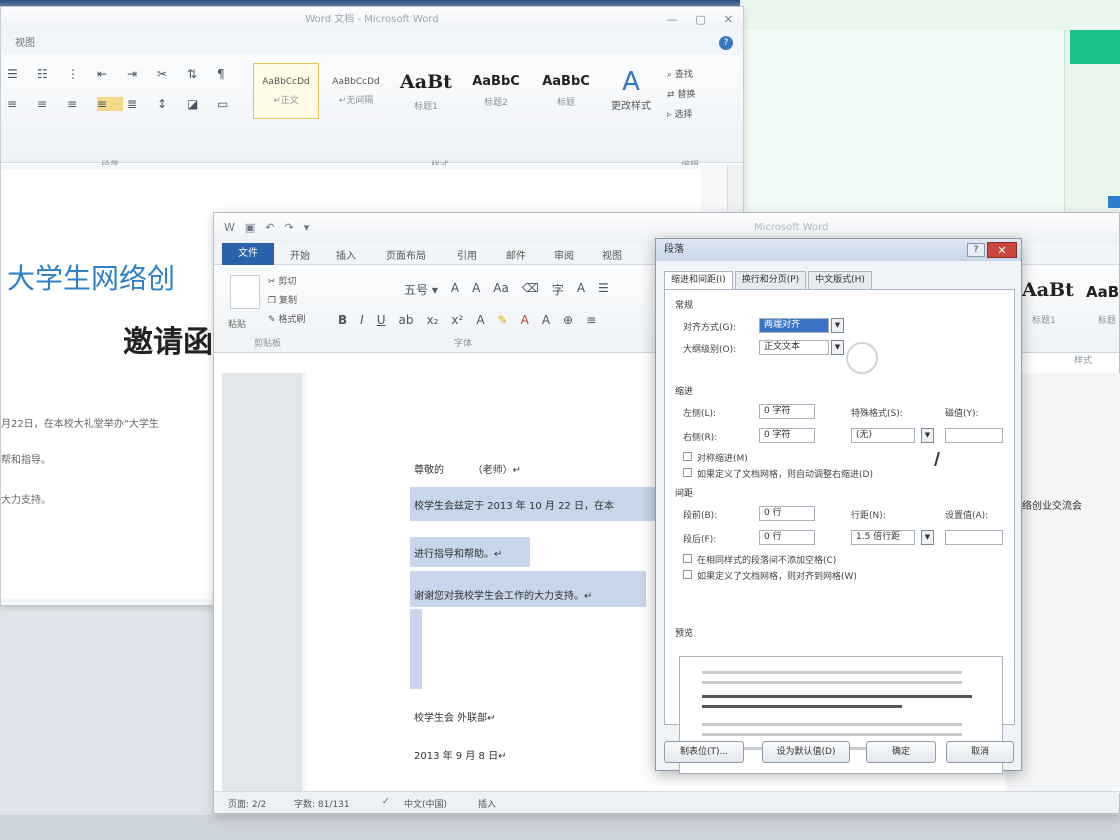 This screenshot has height=840, width=1120. Describe the element at coordinates (787, 411) in the screenshot. I see `left-indent-input: 0 字符` at that location.